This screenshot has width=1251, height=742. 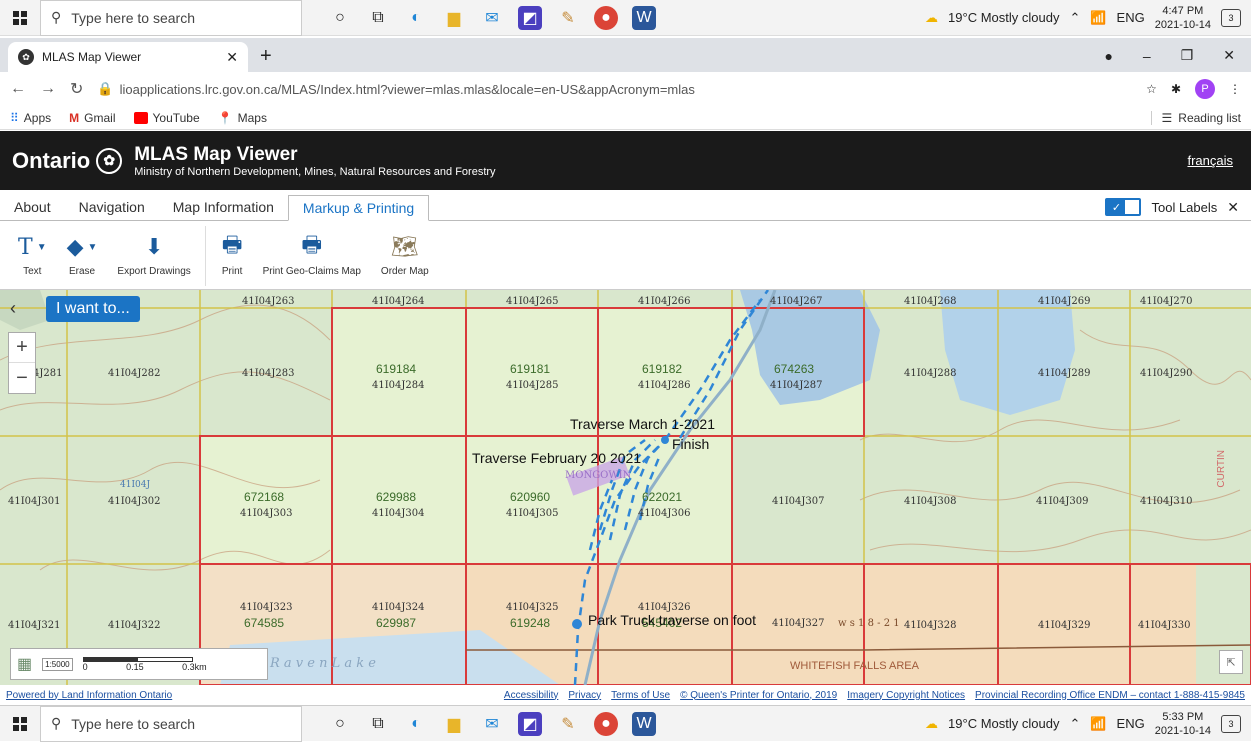 What do you see at coordinates (662, 497) in the screenshot?
I see `claim-number: 622021` at bounding box center [662, 497].